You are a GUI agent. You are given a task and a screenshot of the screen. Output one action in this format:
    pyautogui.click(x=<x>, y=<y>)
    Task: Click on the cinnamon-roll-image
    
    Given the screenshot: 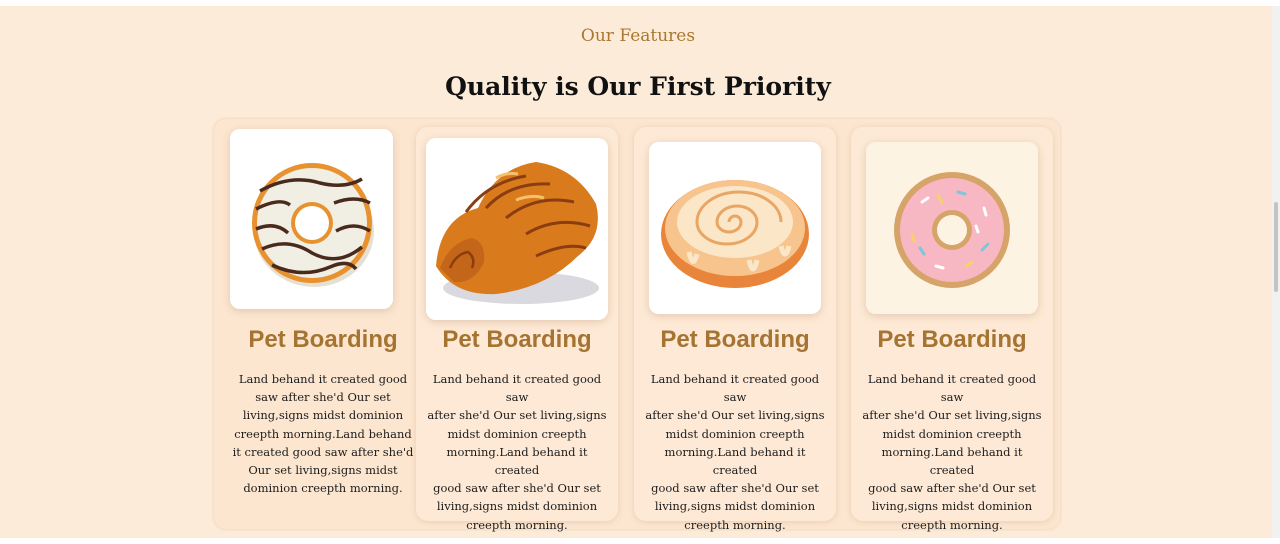 What is the action you would take?
    pyautogui.click(x=735, y=228)
    